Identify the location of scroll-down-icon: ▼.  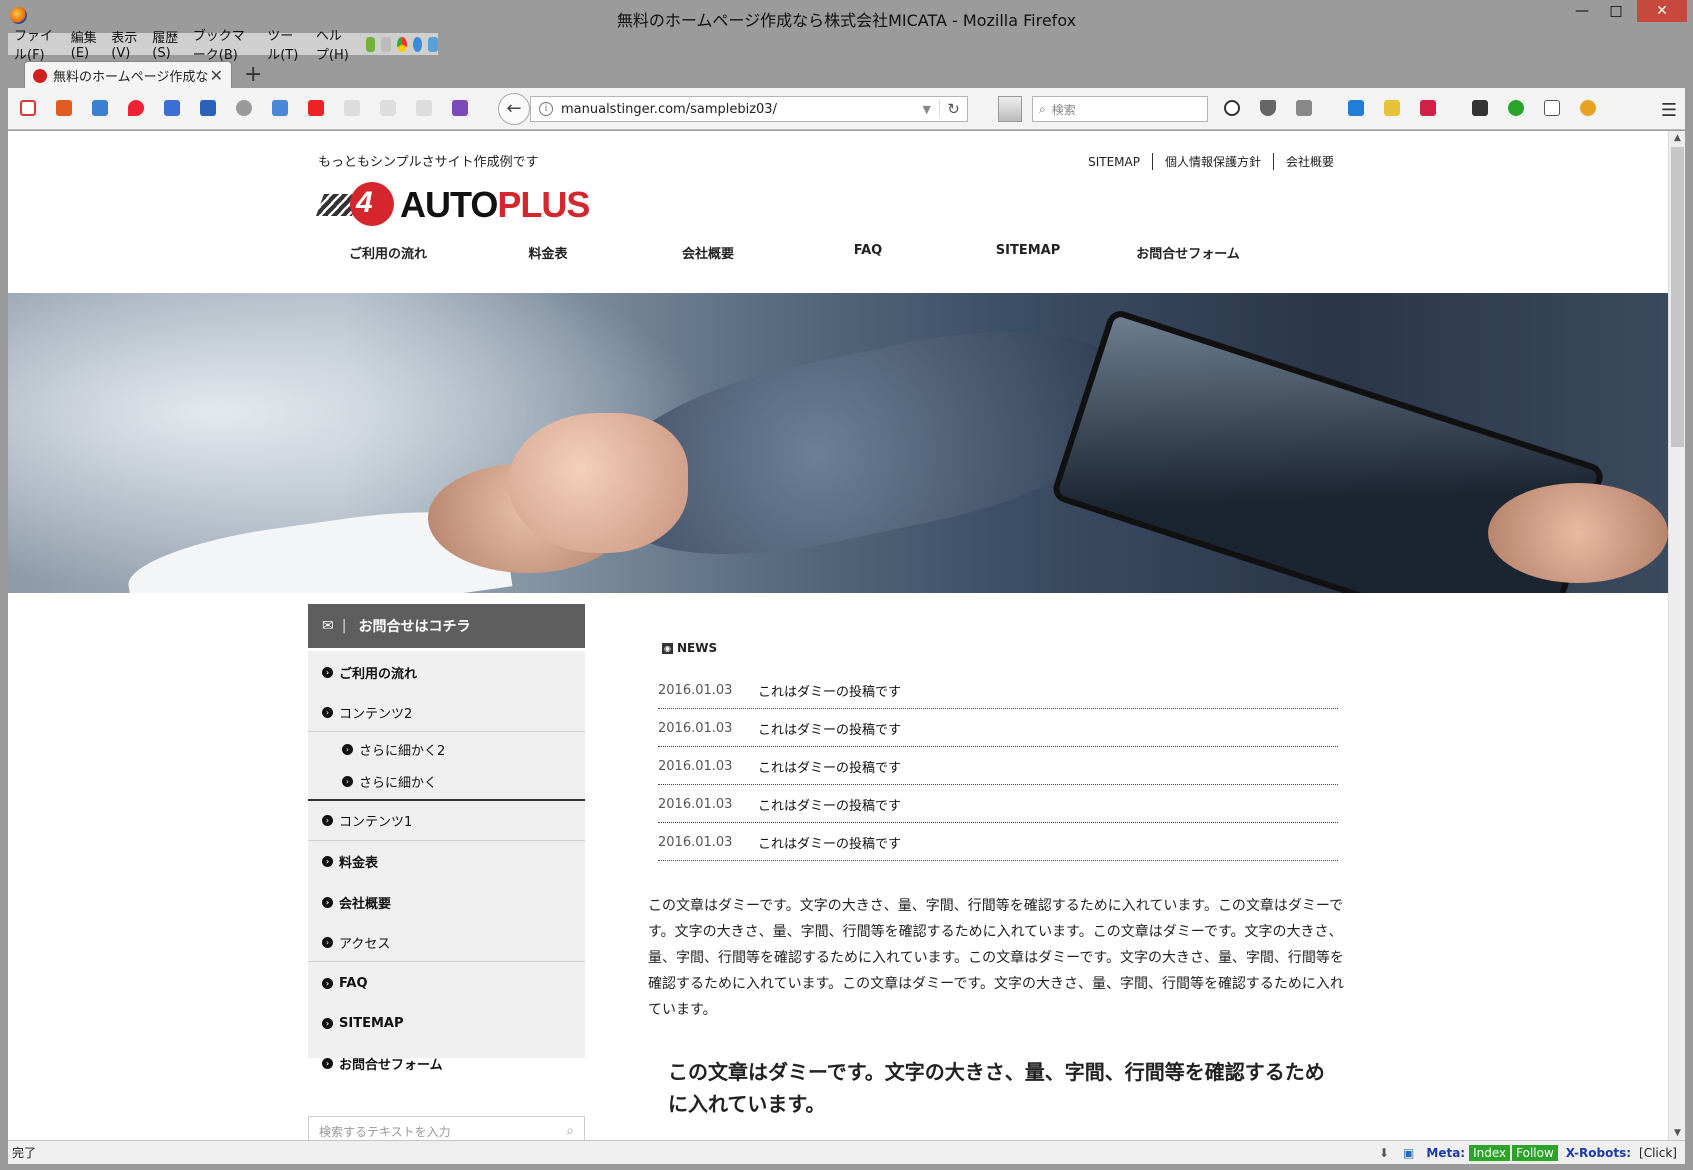
(1677, 1133).